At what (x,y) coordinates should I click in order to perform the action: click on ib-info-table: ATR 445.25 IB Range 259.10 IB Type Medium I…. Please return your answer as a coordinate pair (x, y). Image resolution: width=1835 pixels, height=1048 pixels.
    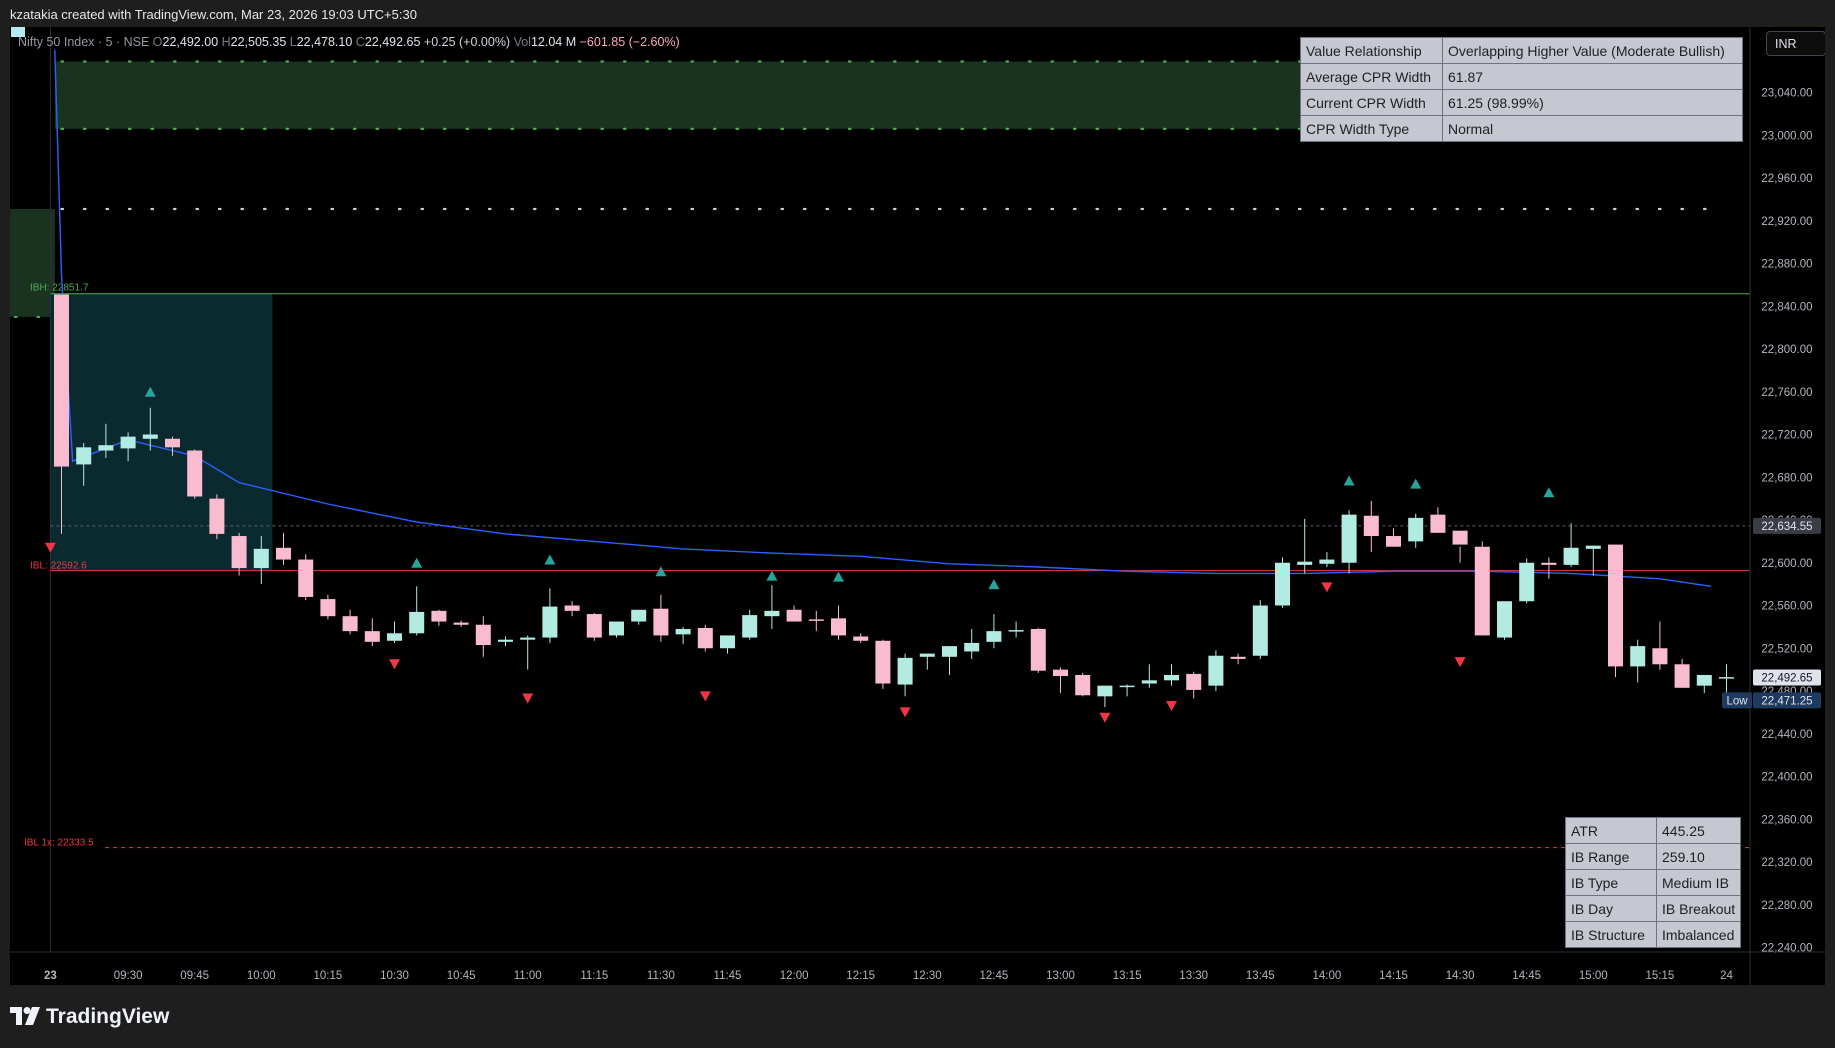
    Looking at the image, I should click on (1653, 882).